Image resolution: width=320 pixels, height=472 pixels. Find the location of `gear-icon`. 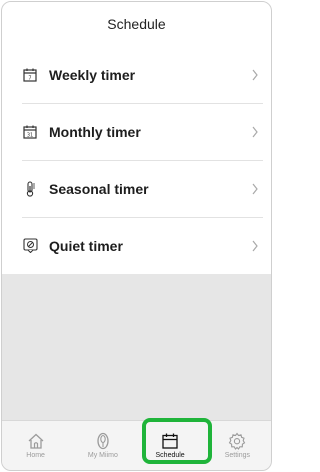

gear-icon is located at coordinates (237, 441).